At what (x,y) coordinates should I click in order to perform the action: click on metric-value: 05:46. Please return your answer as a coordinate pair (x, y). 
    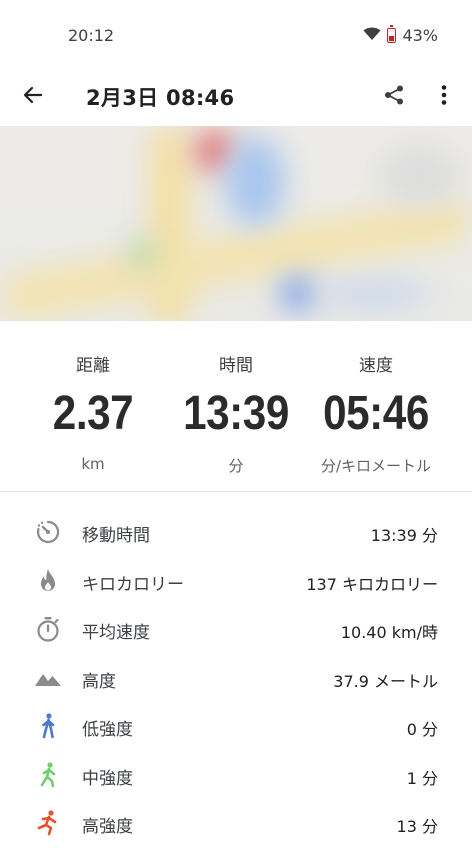
    Looking at the image, I should click on (376, 413).